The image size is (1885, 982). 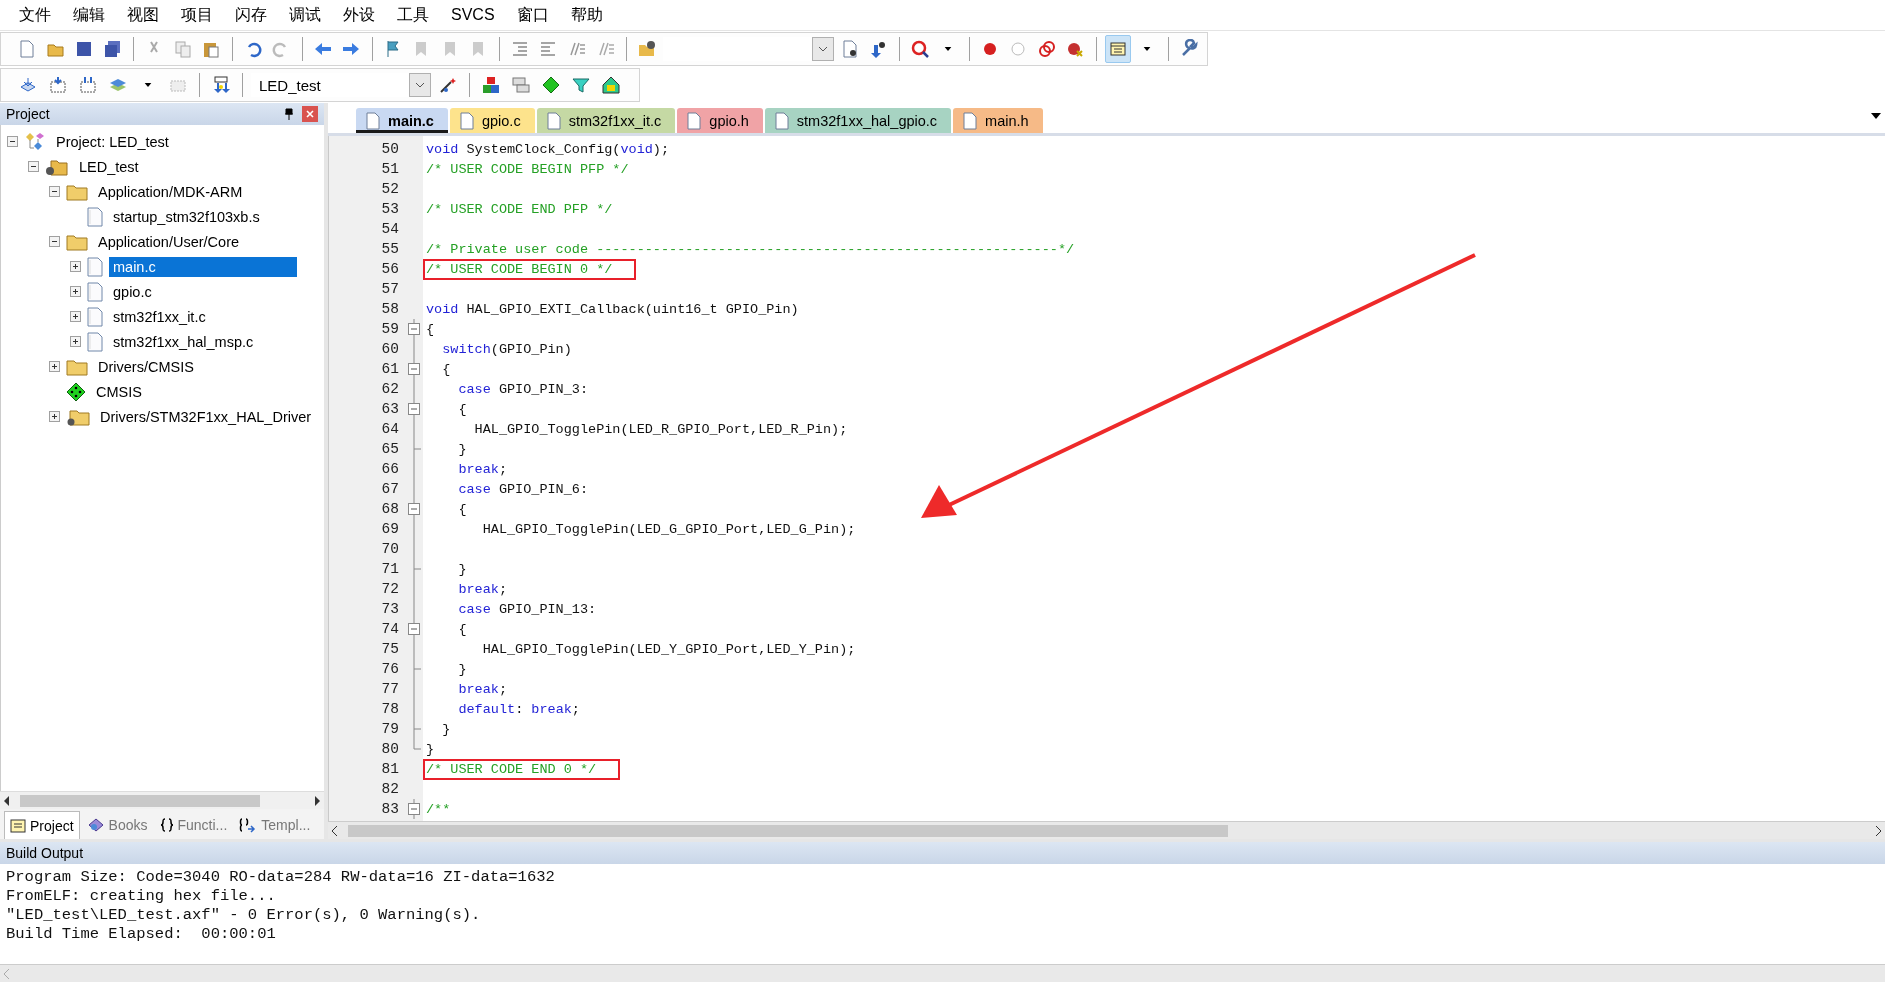 I want to click on tree-item: stm32f1xx_it.c, so click(x=159, y=316).